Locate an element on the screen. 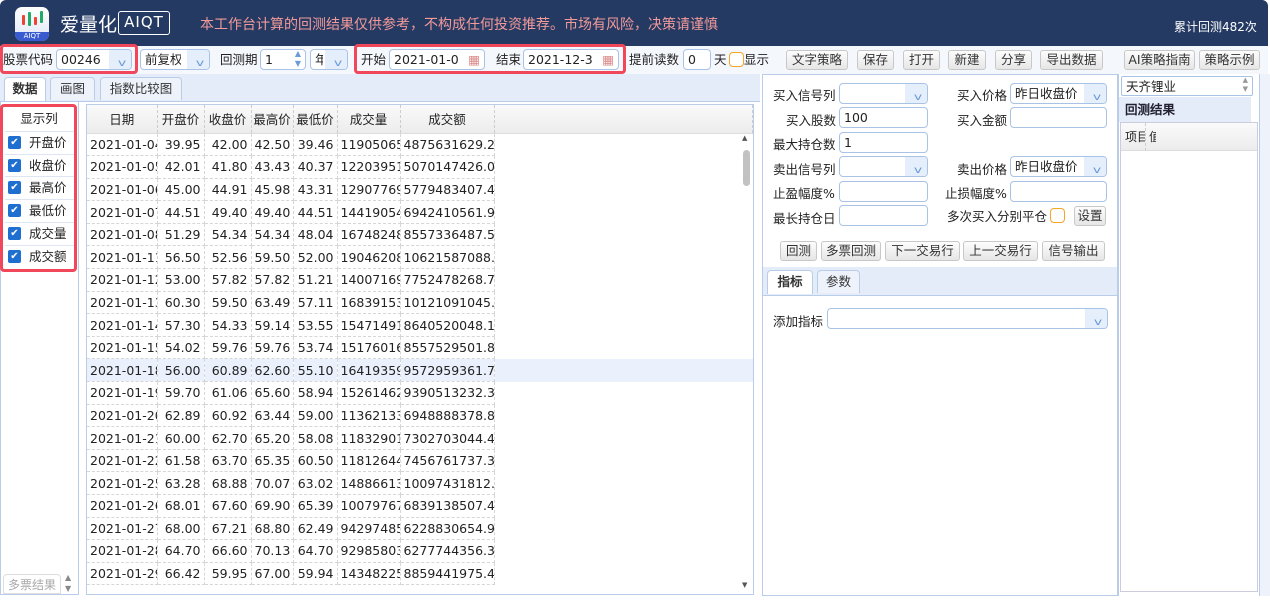 This screenshot has width=1270, height=601. save-button: 保存 is located at coordinates (875, 60).